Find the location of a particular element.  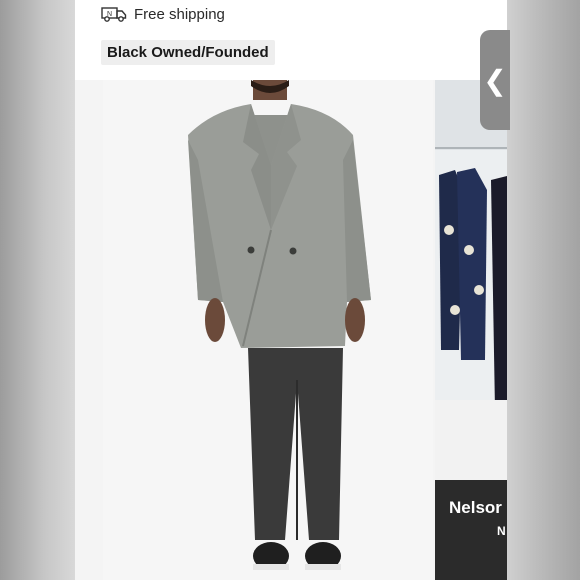

black-owned-badge: Black Owned/Founded is located at coordinates (188, 52).